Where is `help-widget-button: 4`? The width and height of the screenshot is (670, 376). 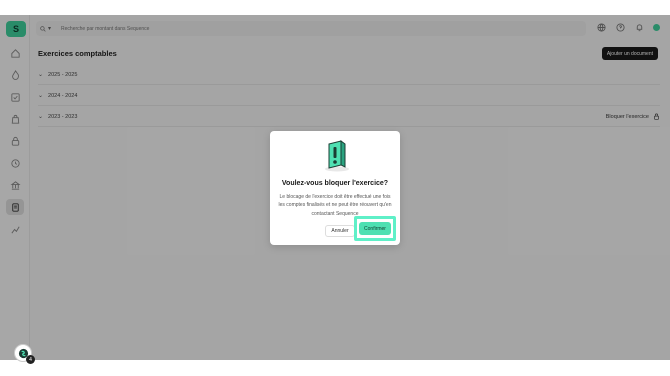
help-widget-button: 4 is located at coordinates (24, 354).